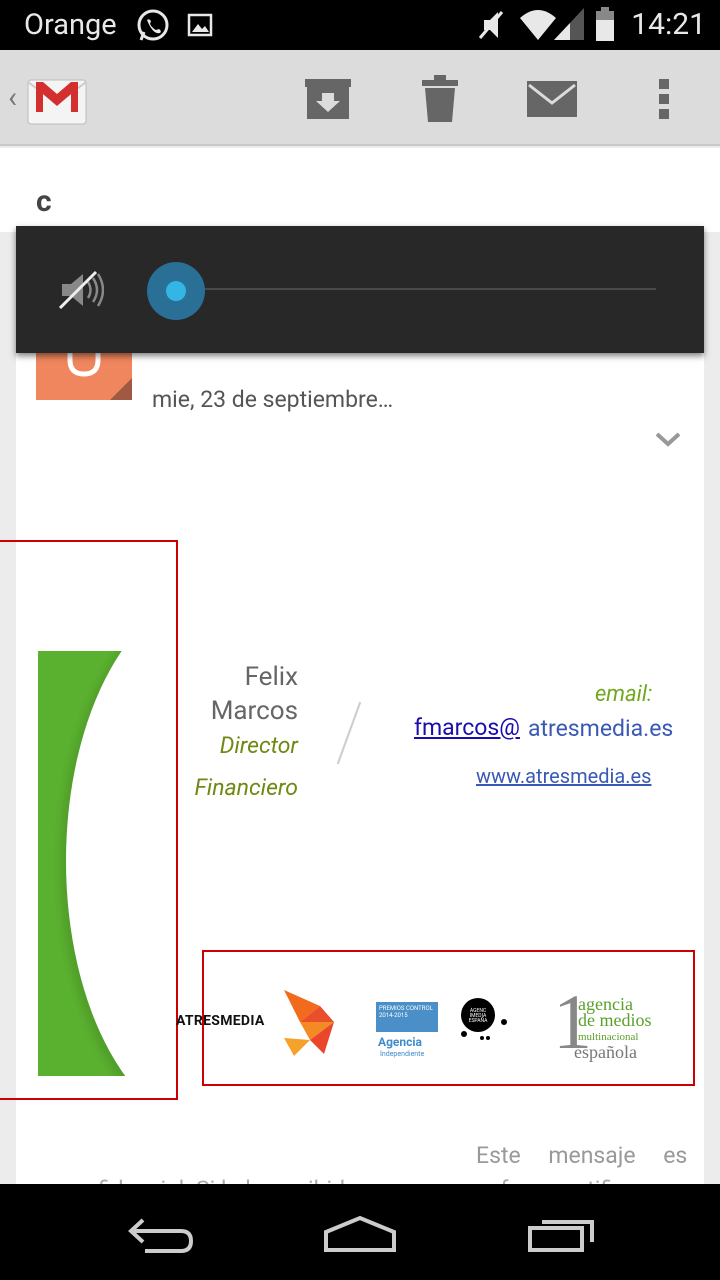 This screenshot has height=1280, width=720. What do you see at coordinates (107, 863) in the screenshot?
I see `signature-green-graphic` at bounding box center [107, 863].